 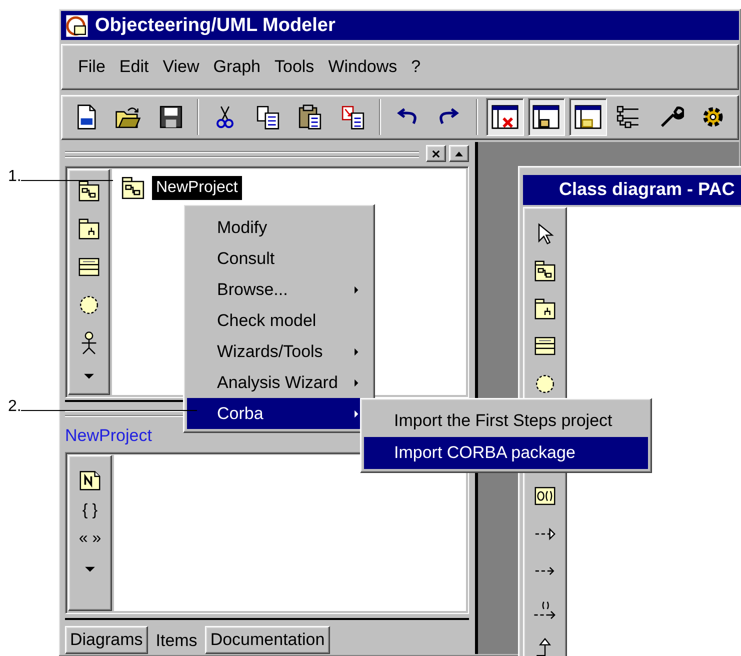 What do you see at coordinates (134, 67) in the screenshot?
I see `menu-item: Edit` at bounding box center [134, 67].